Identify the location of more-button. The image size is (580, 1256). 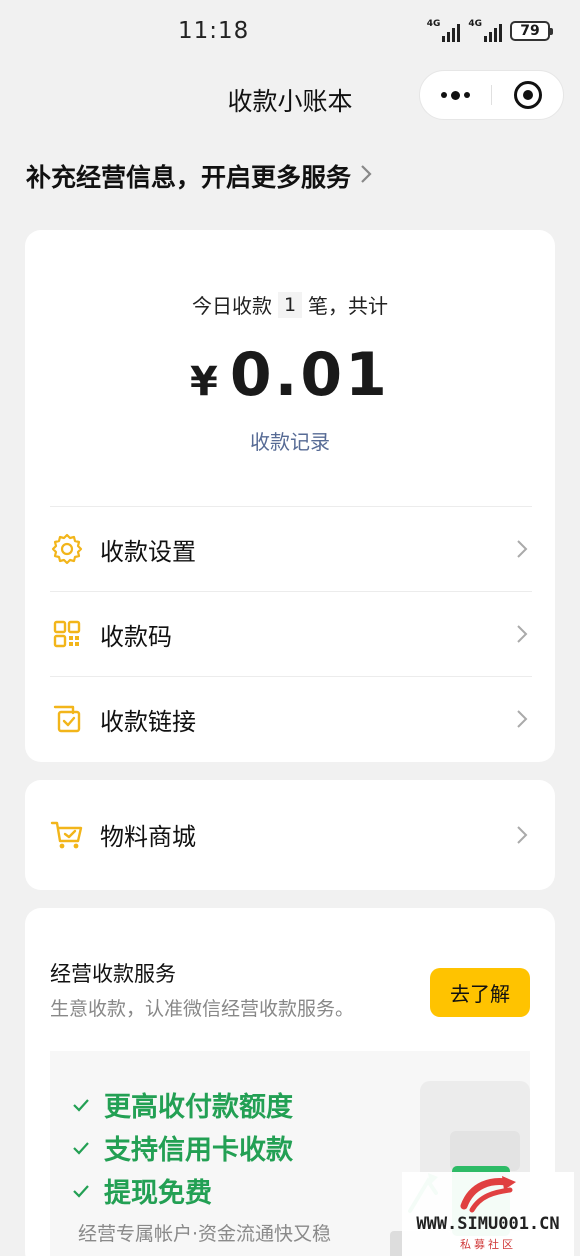
(455, 95).